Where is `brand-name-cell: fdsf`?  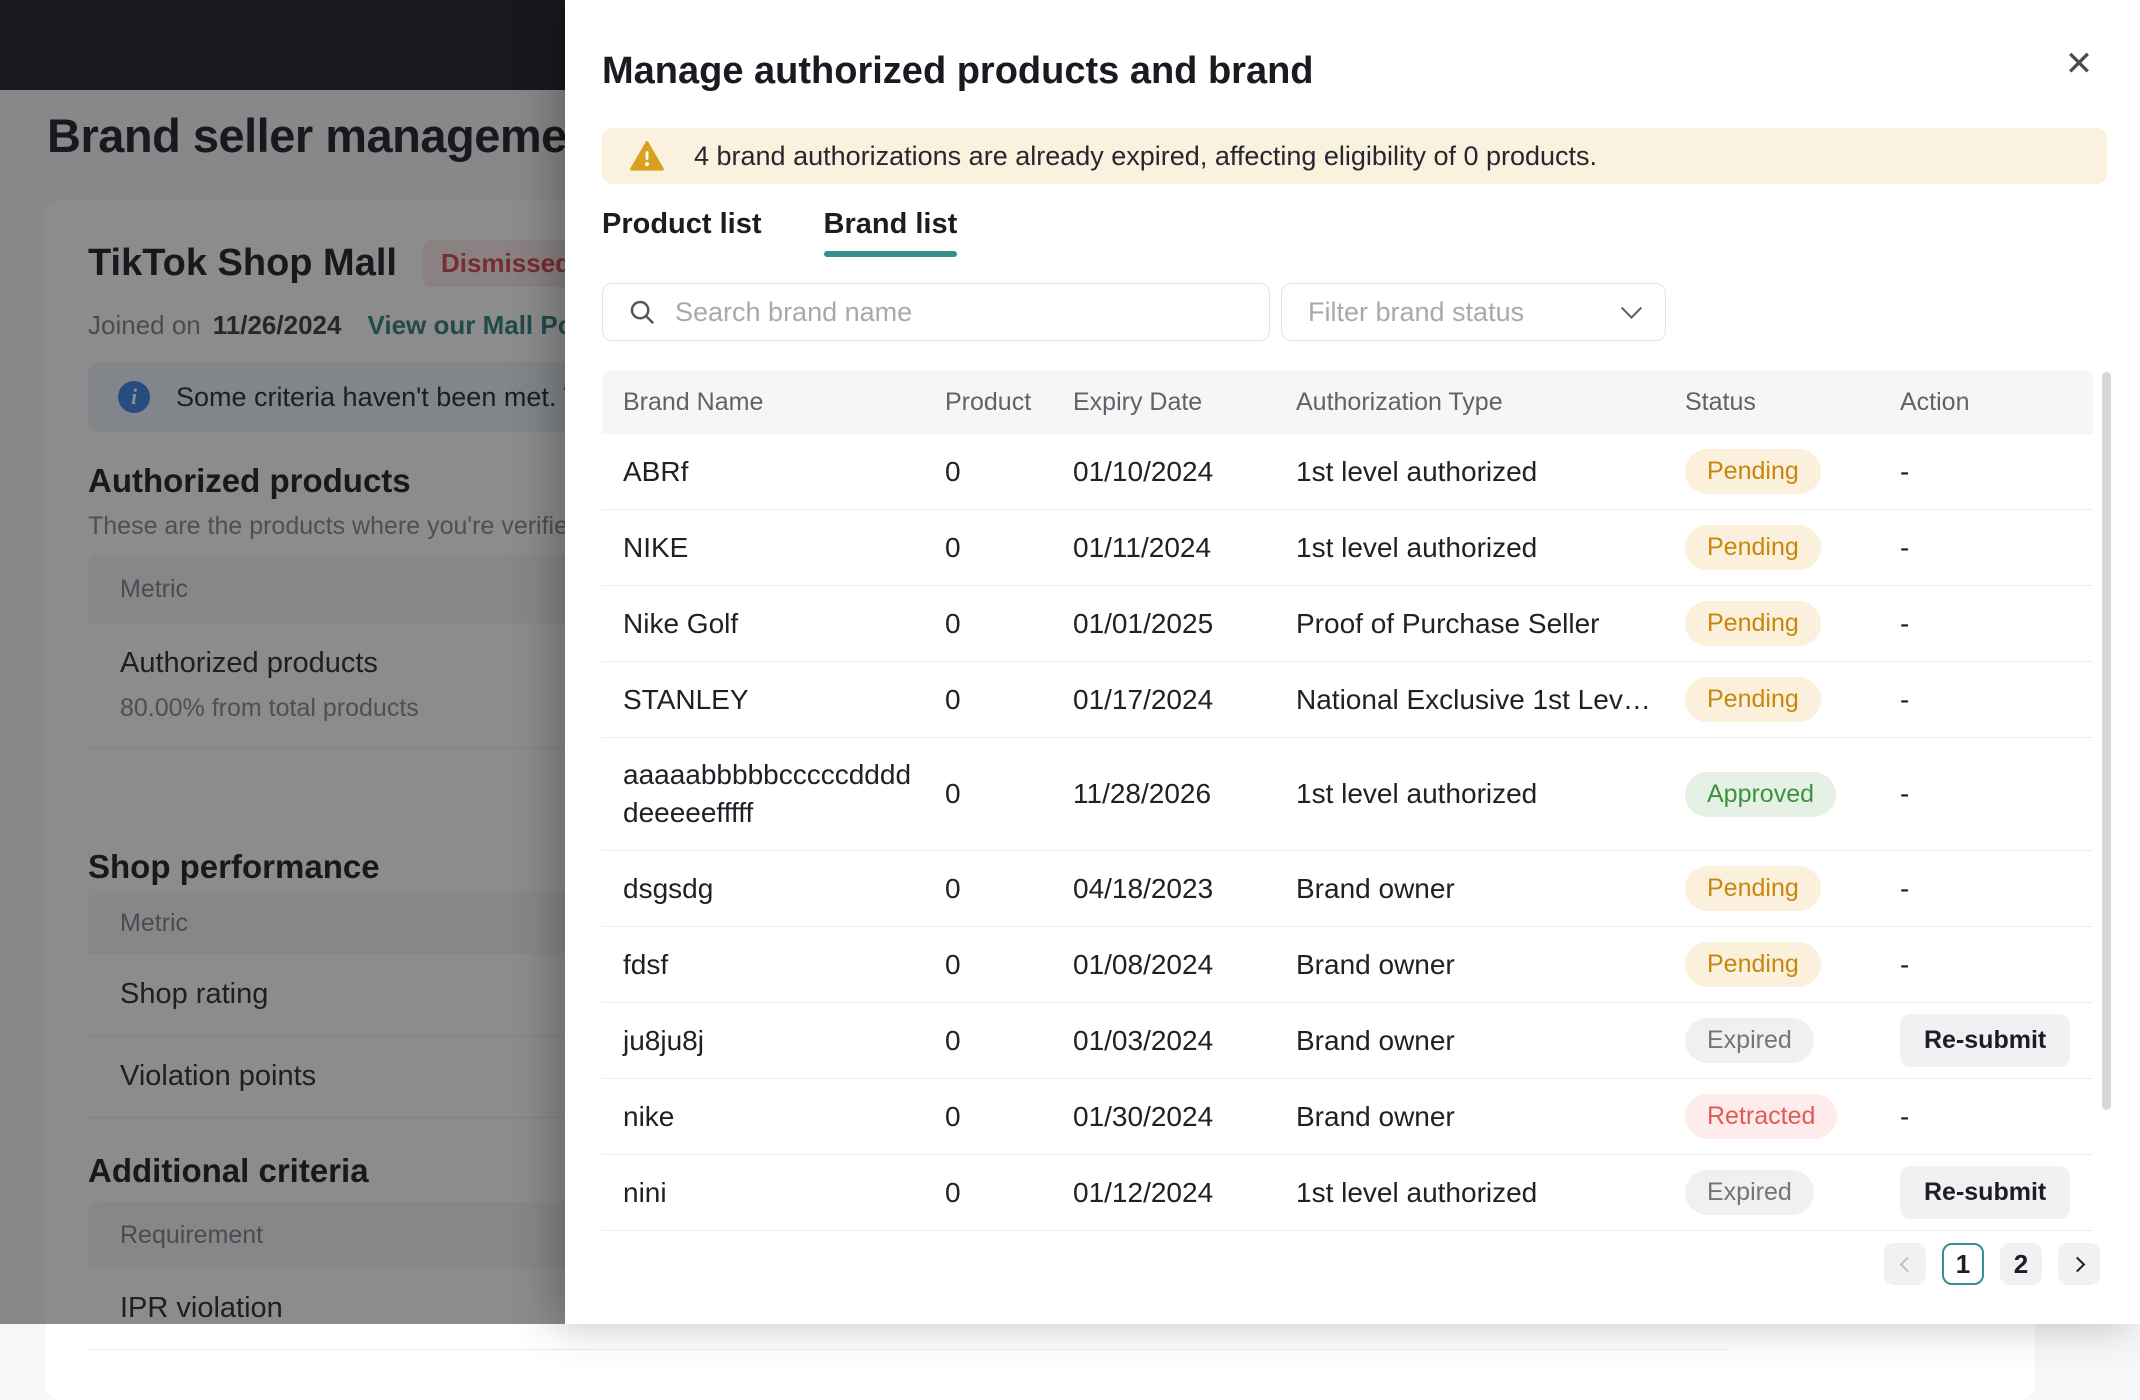 brand-name-cell: fdsf is located at coordinates (646, 964).